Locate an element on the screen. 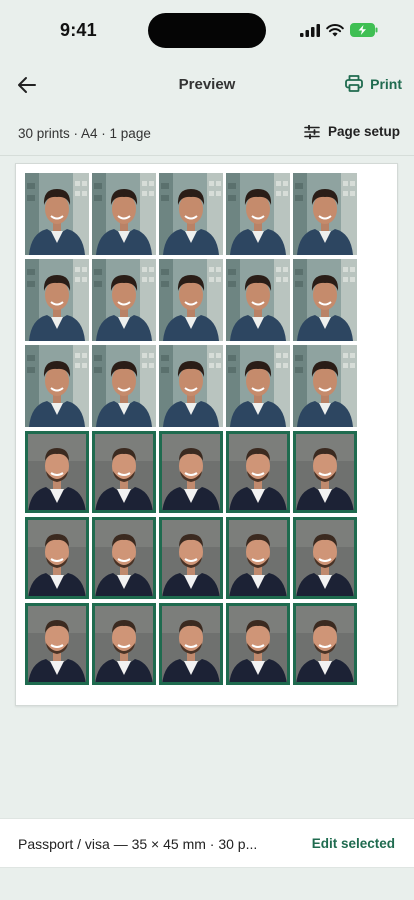 This screenshot has height=900, width=414. status-bar: 9:41 is located at coordinates (207, 31).